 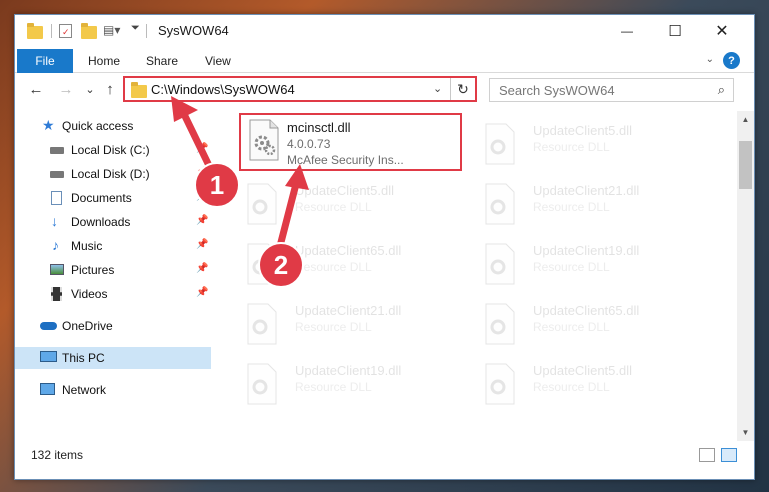 I want to click on sidebar-item-downloads: ↓ Downloads 📌, so click(x=113, y=222).